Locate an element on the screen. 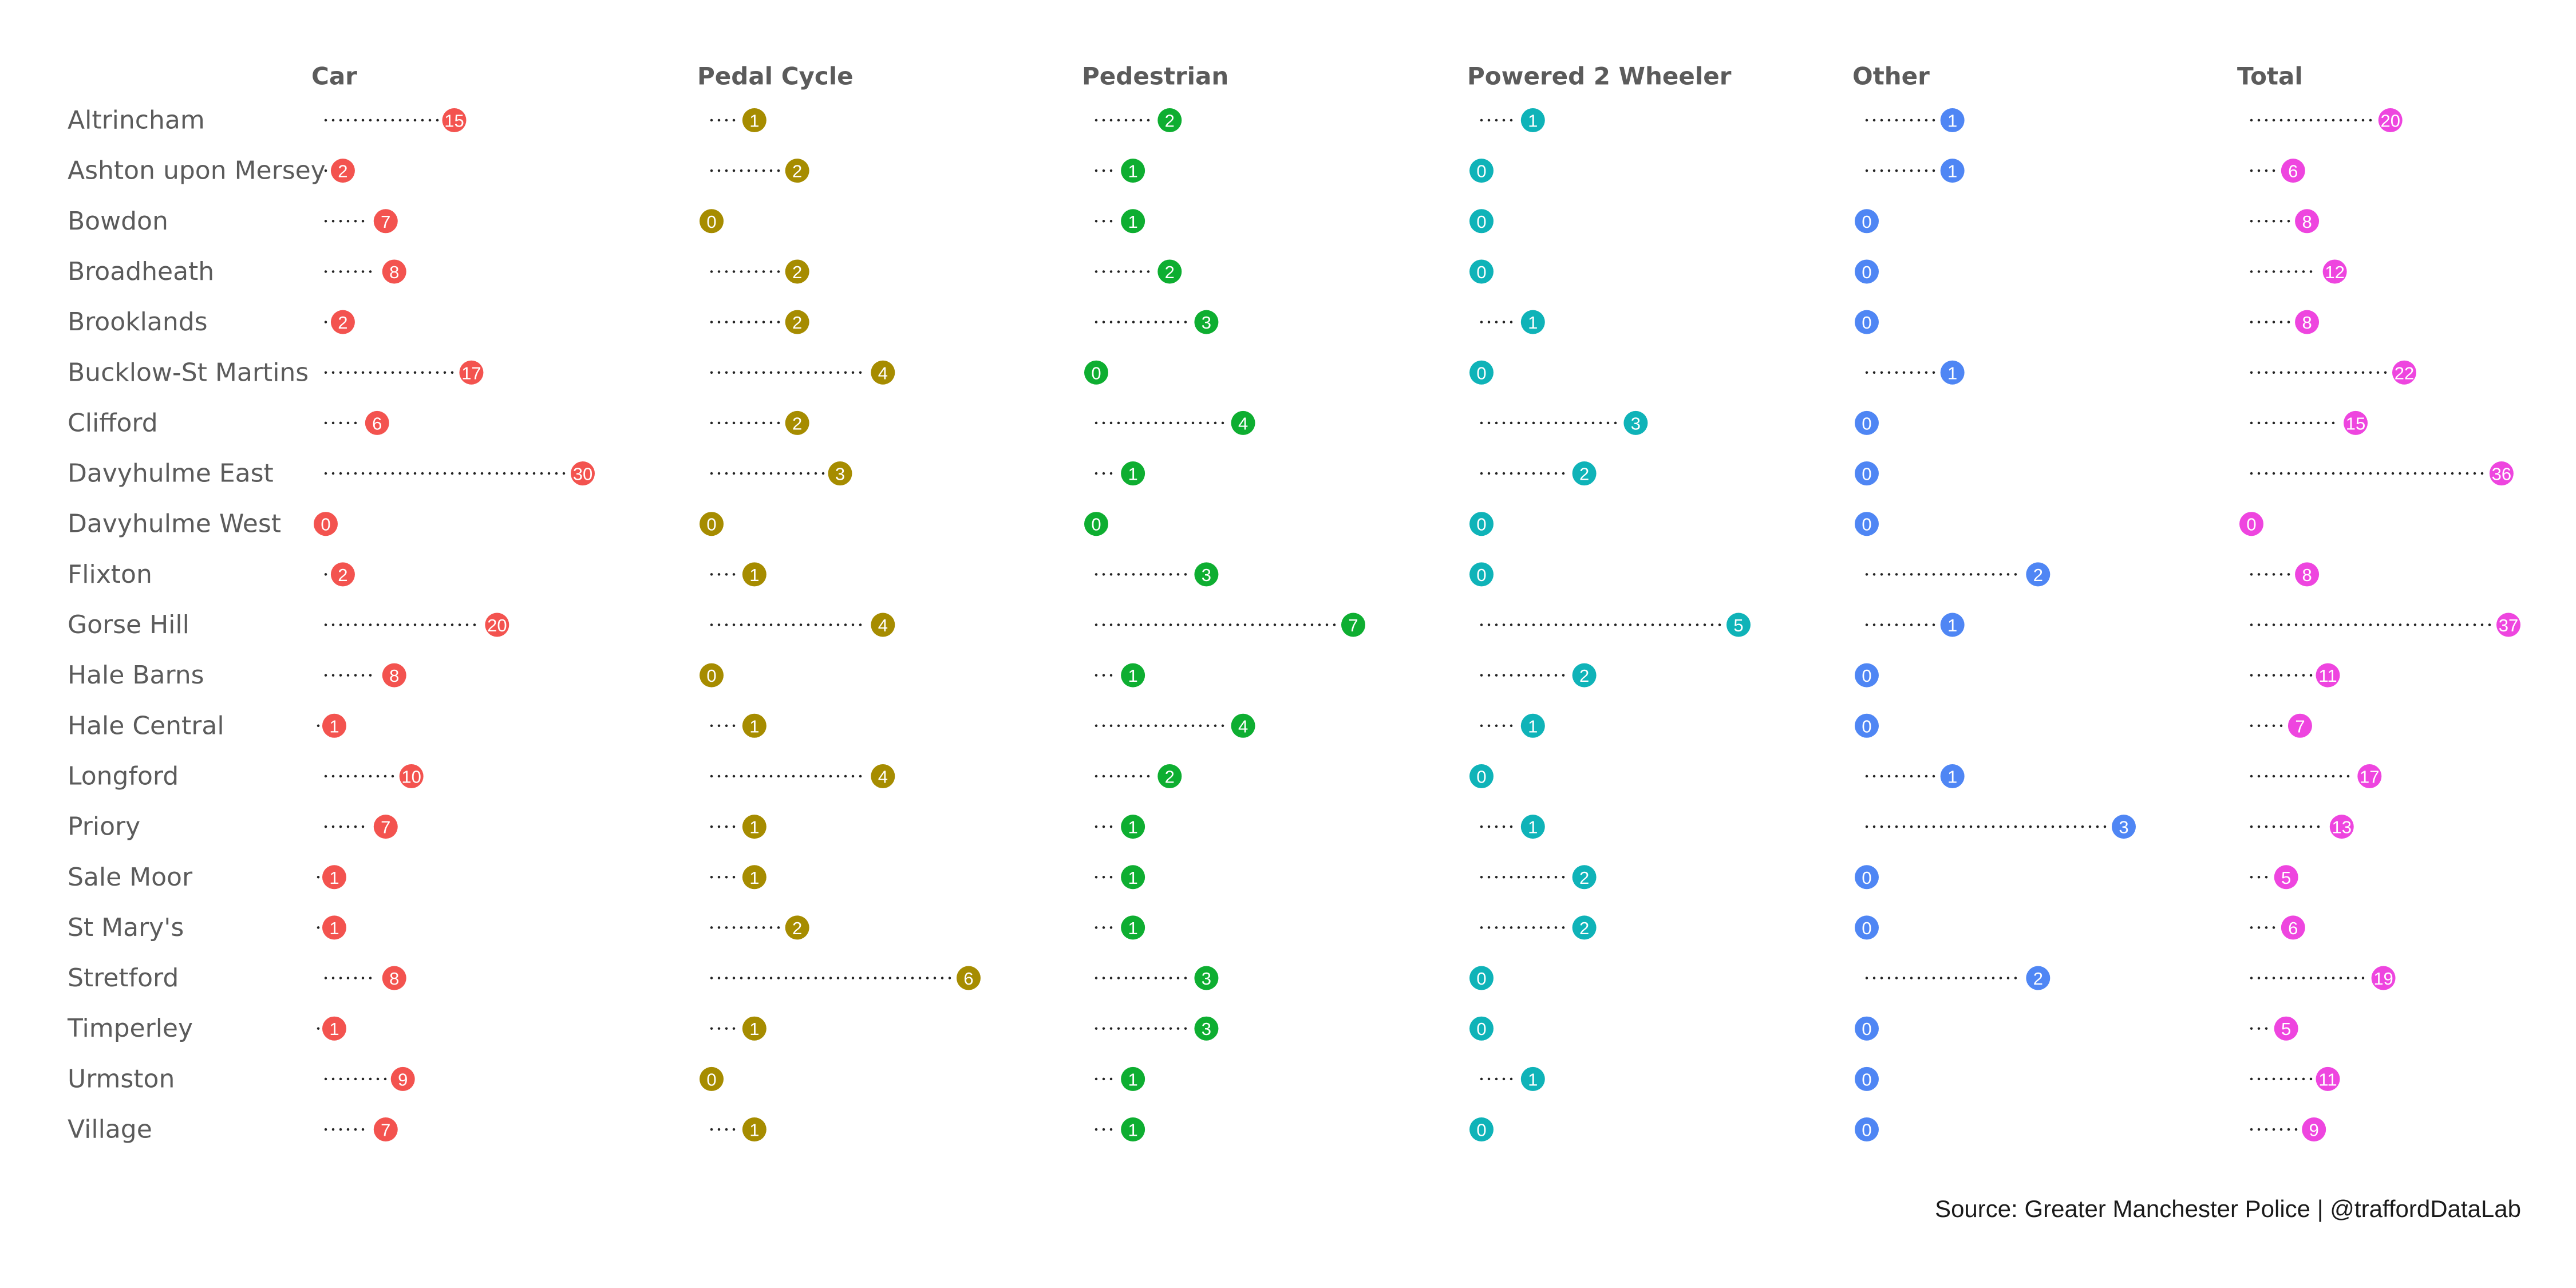  value-label-pedal-cycle-timperley: 1 is located at coordinates (754, 1029).